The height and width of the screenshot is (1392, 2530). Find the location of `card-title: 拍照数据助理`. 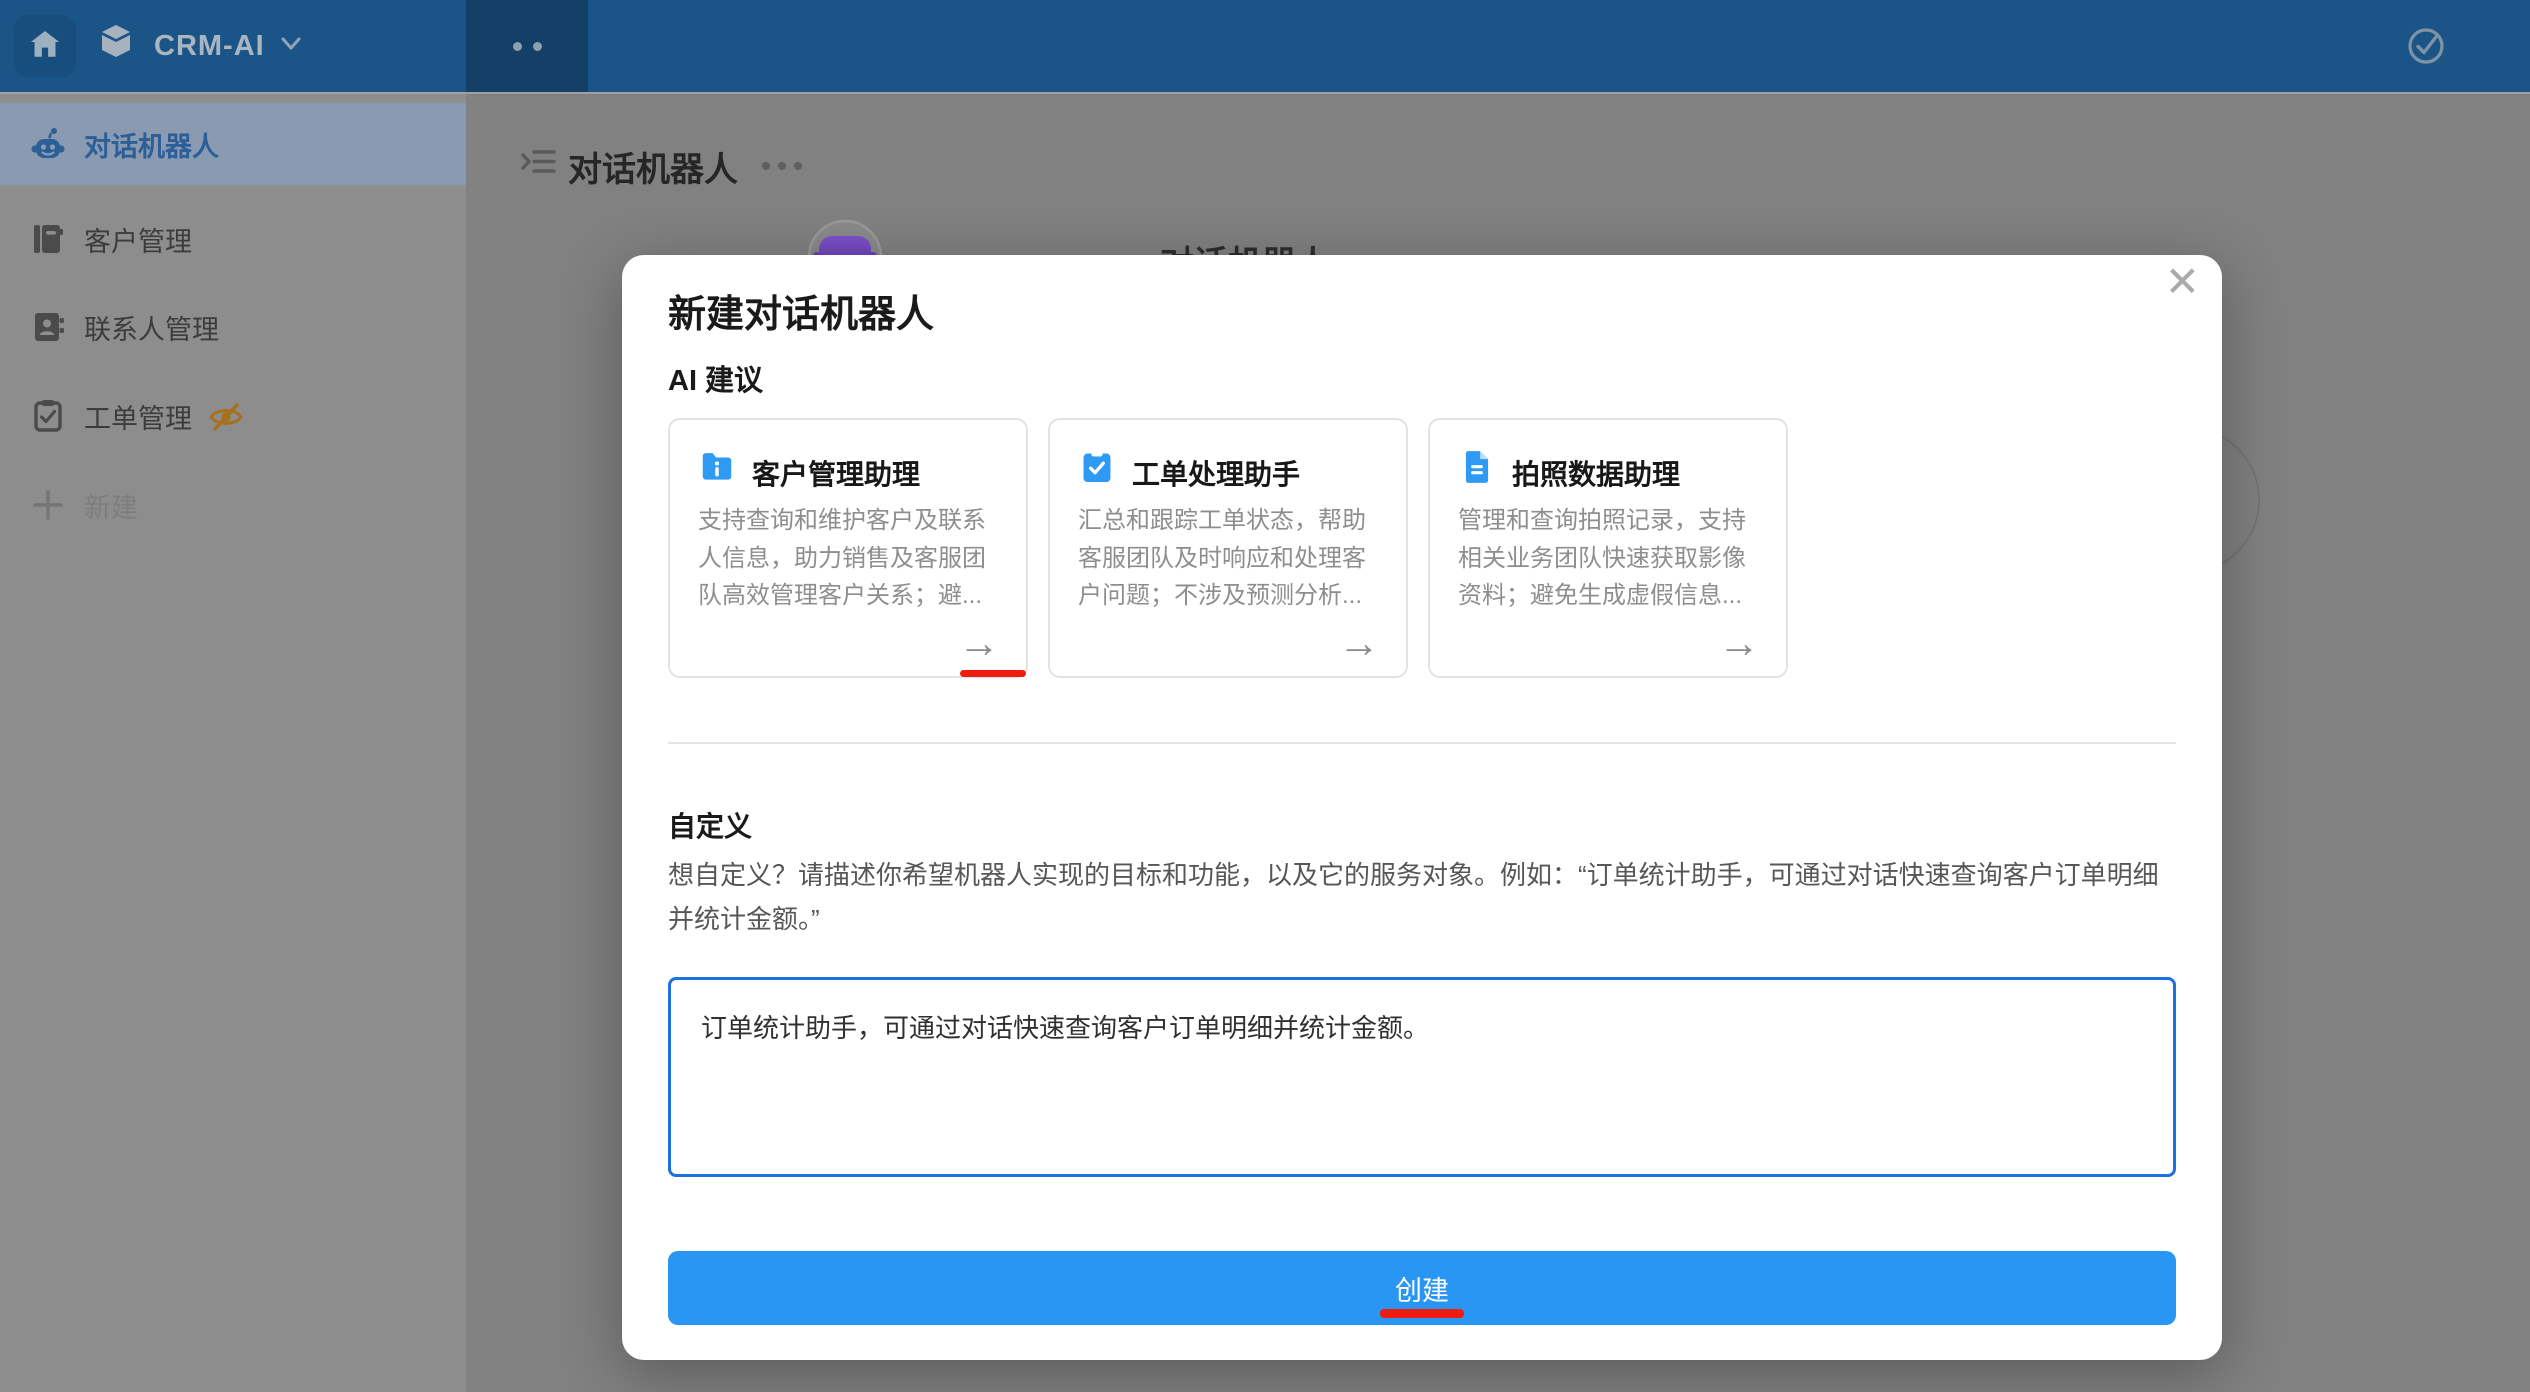

card-title: 拍照数据助理 is located at coordinates (1596, 474).